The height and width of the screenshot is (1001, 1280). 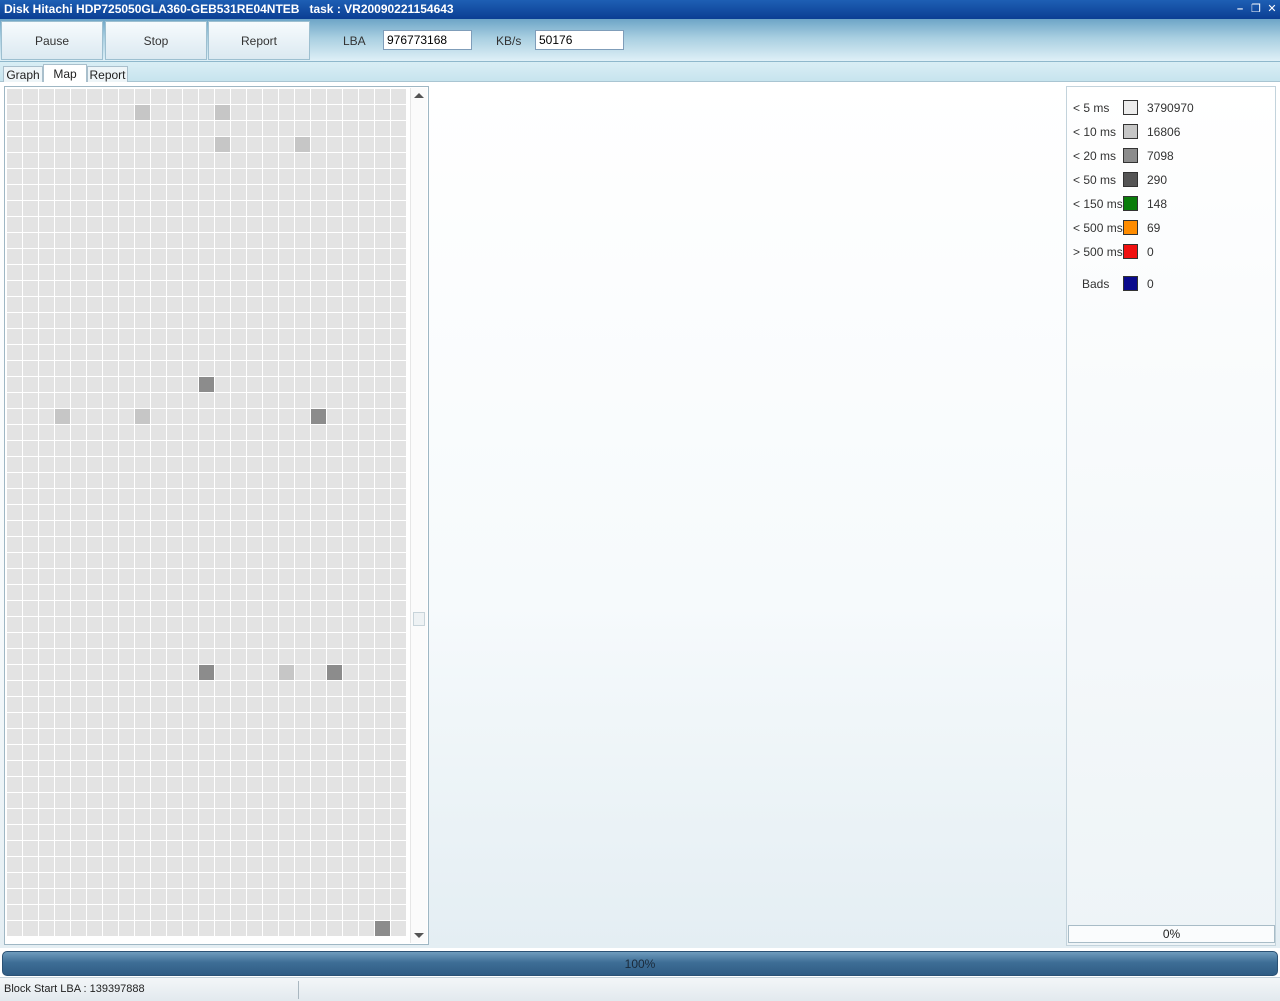 I want to click on legend-progress: 0%, so click(x=1171, y=934).